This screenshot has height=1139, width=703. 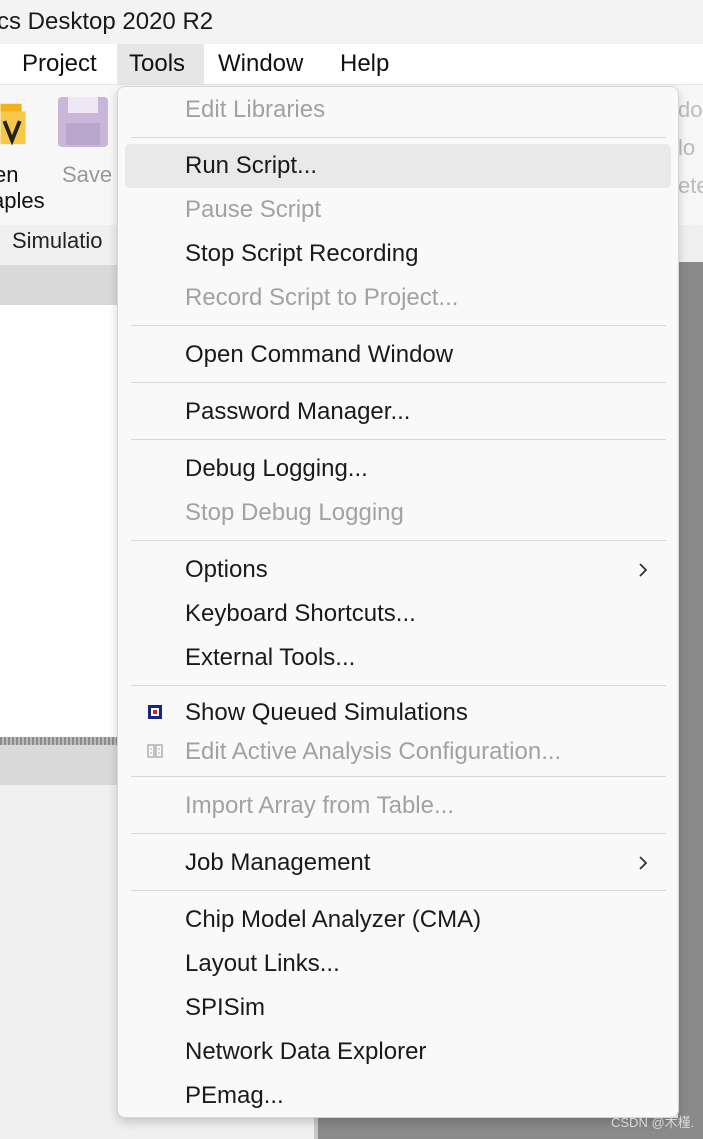 I want to click on menu-item-stop-script-recording: Stop Script Recording, so click(x=398, y=254).